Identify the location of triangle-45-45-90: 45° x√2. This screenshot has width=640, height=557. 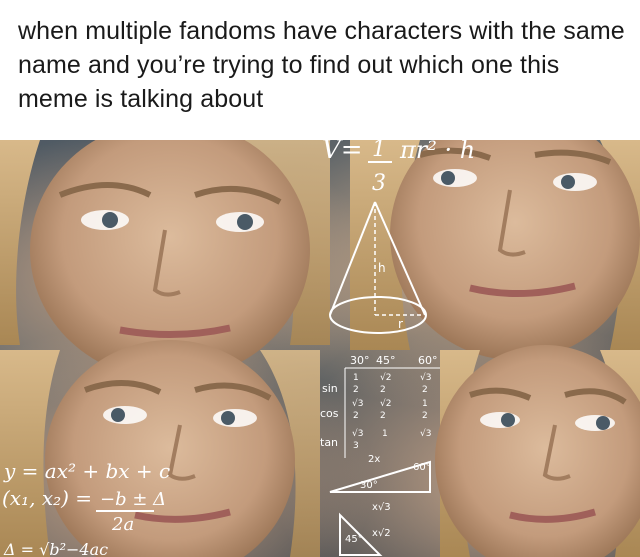
(365, 534).